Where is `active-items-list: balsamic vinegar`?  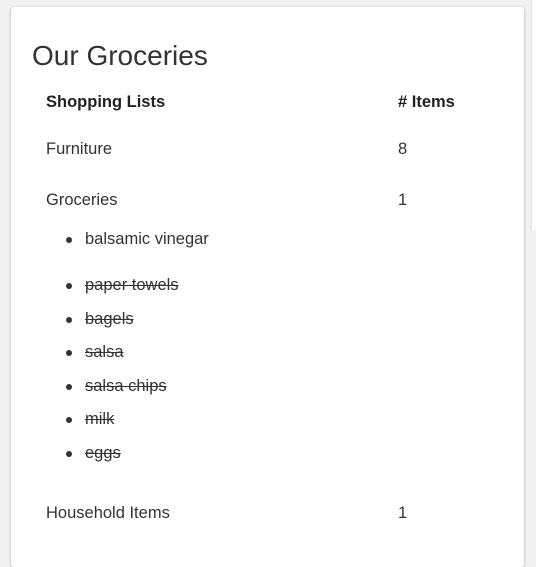
active-items-list: balsamic vinegar is located at coordinates (137, 246).